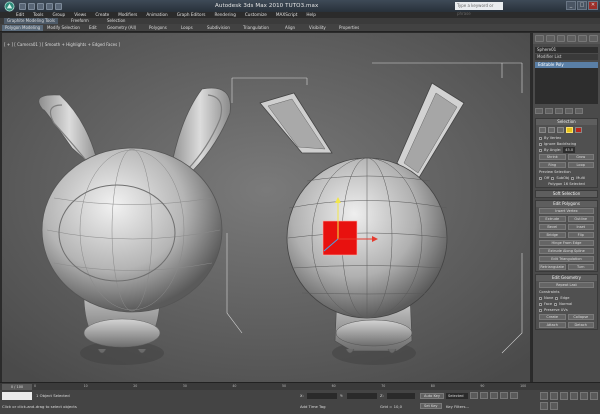  I want to click on menu-edit: Edit, so click(20, 14).